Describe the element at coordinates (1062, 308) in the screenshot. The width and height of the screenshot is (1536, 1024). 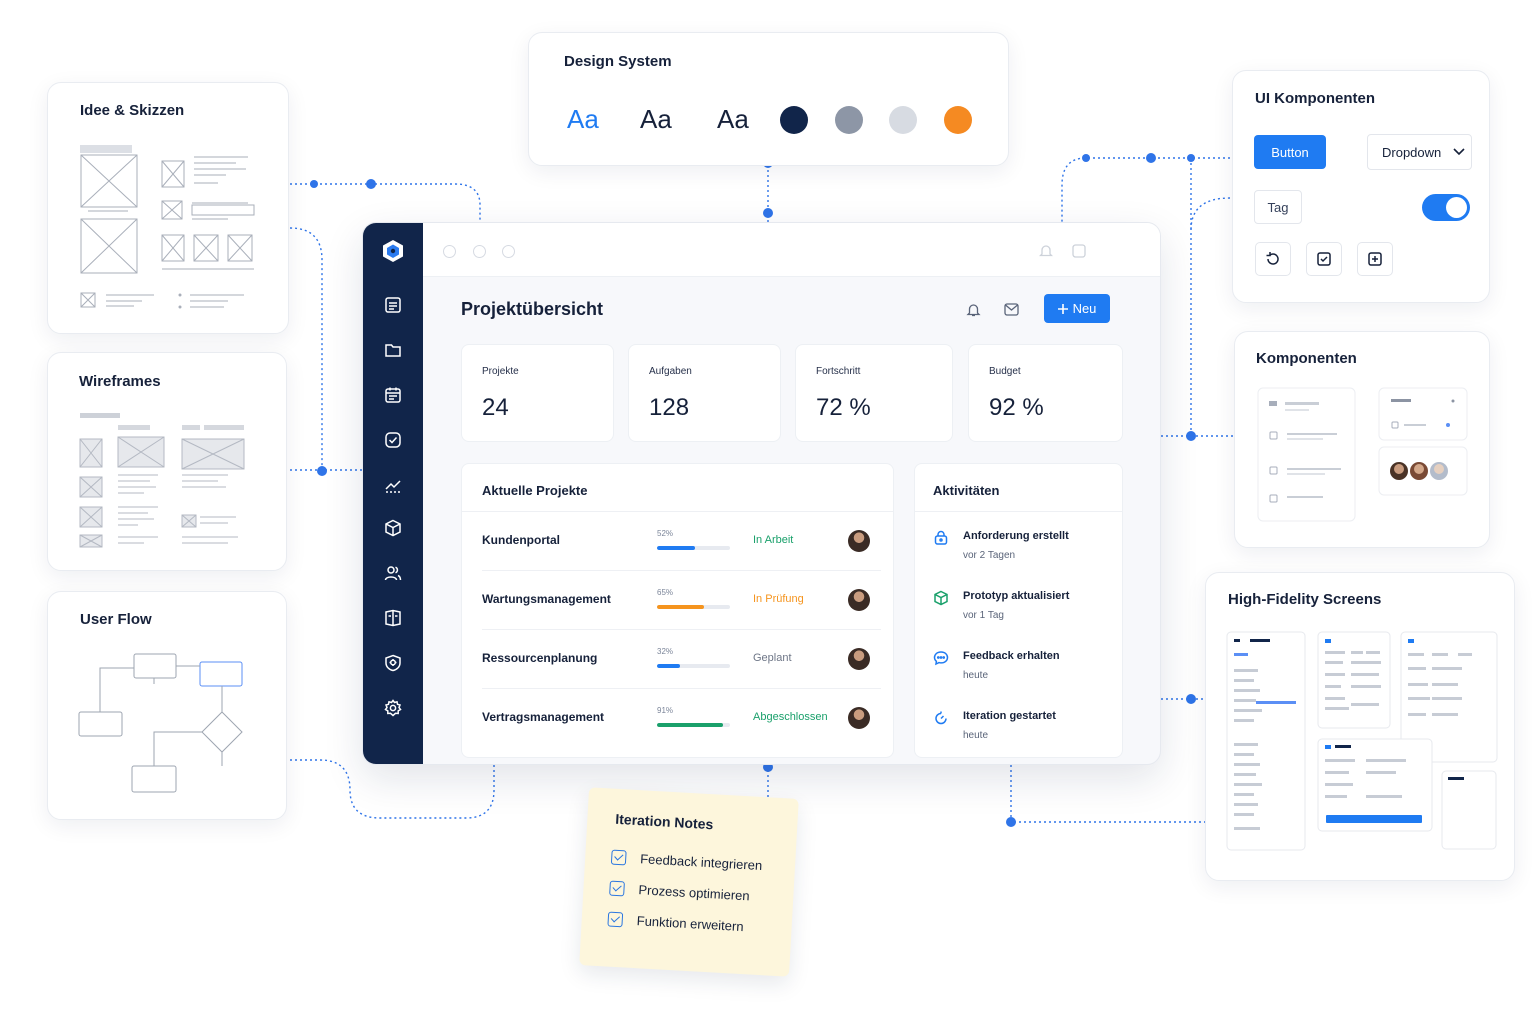
I see `plus-icon` at that location.